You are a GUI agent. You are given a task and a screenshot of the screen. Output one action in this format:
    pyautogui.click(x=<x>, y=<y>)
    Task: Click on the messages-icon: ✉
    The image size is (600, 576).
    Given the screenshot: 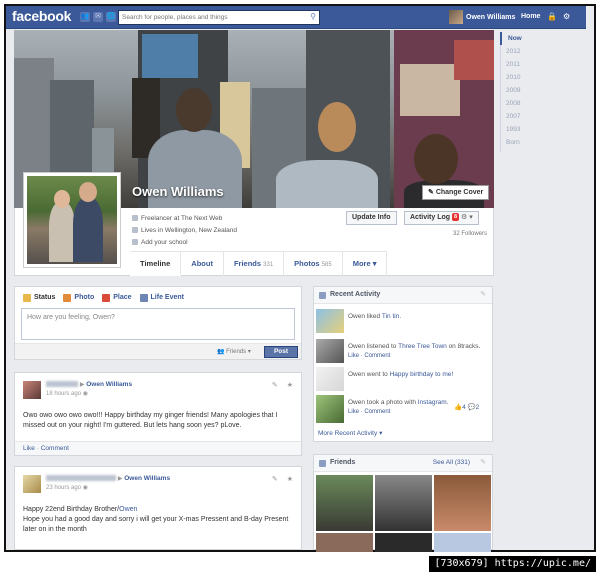 What is the action you would take?
    pyautogui.click(x=98, y=17)
    